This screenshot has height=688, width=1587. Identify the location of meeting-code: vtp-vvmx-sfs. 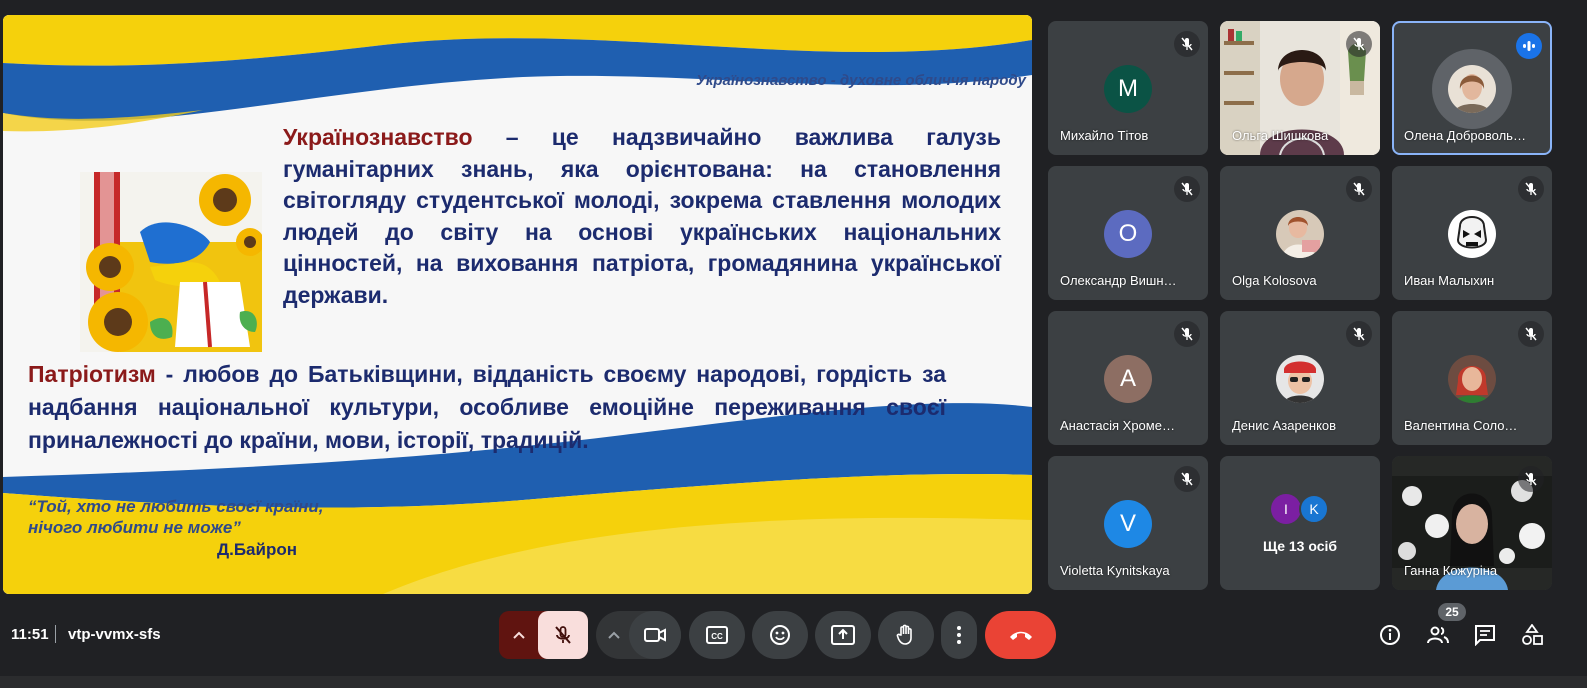
(114, 634).